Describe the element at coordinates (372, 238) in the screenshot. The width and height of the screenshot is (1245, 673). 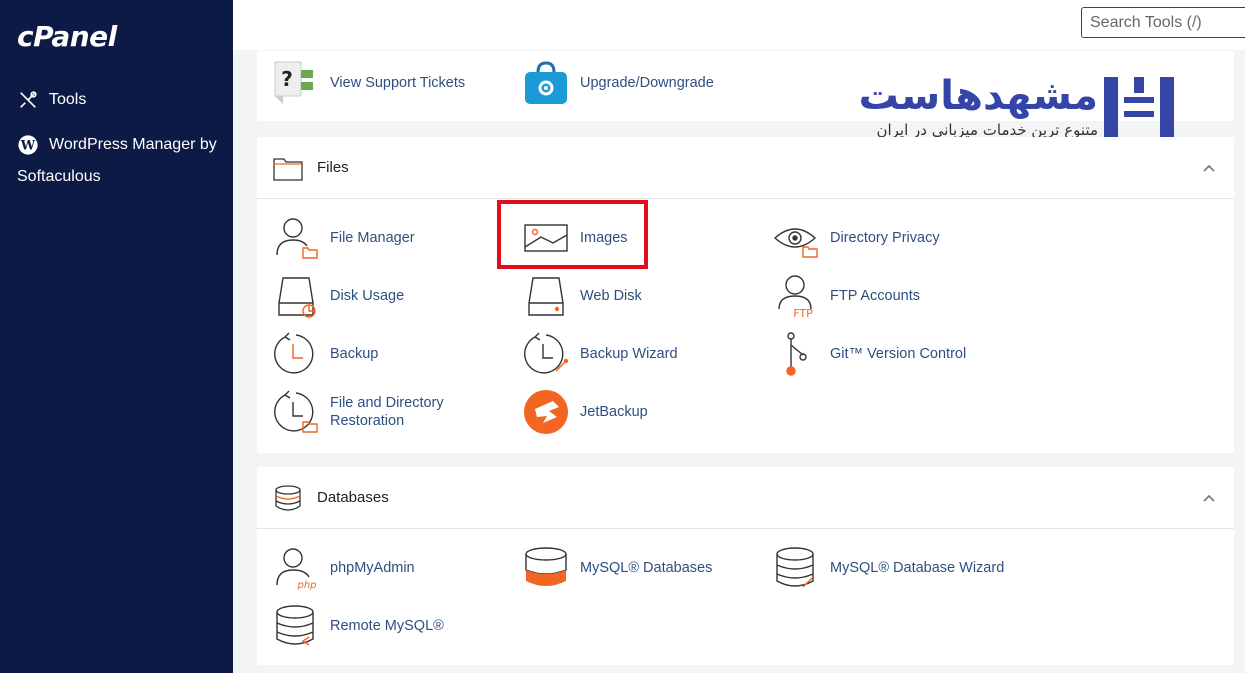
I see `item-label: File Manager` at that location.